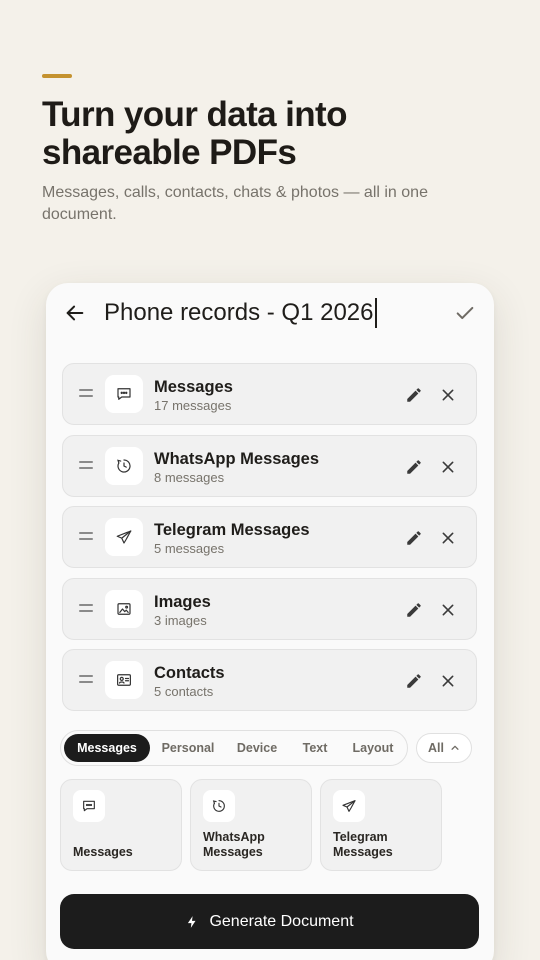 The image size is (540, 960). I want to click on tile-whatsapp-messages: WhatsApp Messages, so click(251, 825).